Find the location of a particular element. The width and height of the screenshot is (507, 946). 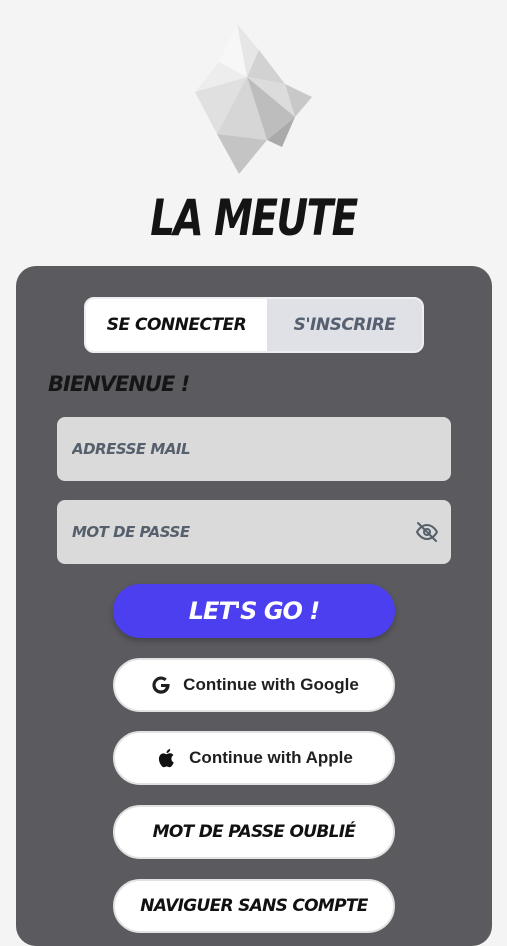

email-field-container is located at coordinates (254, 449).